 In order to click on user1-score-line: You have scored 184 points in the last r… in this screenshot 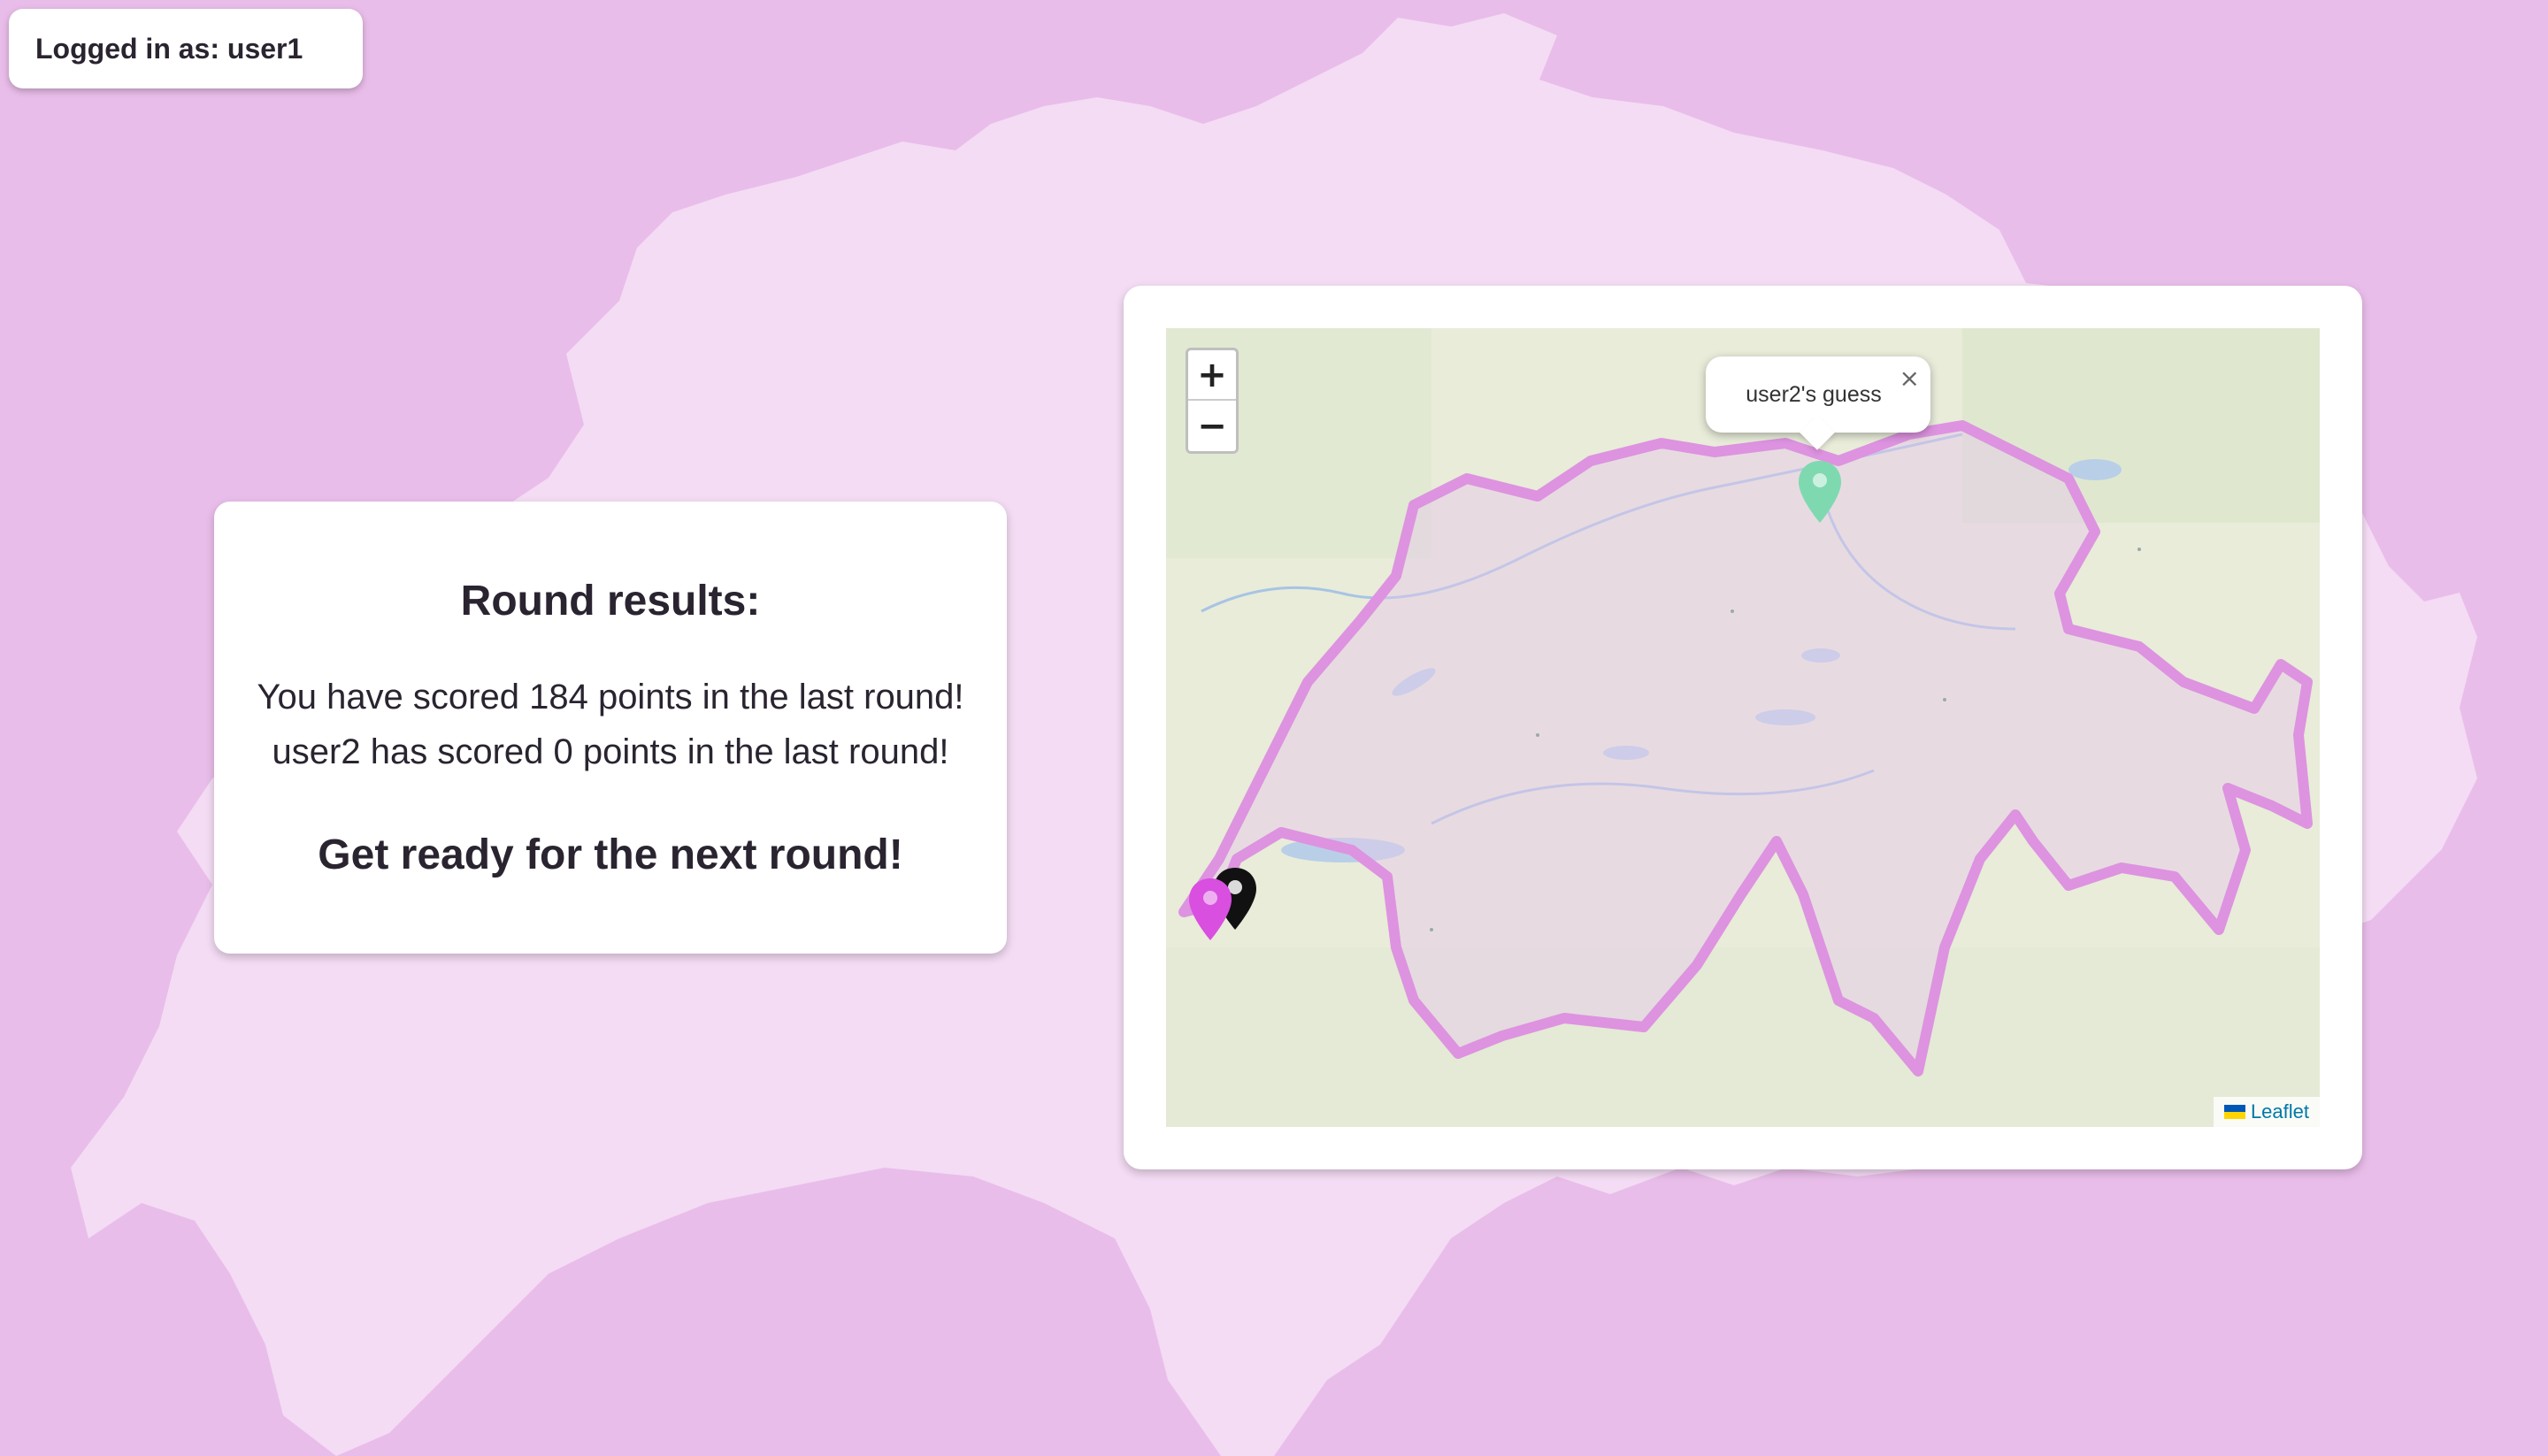, I will do `click(611, 697)`.